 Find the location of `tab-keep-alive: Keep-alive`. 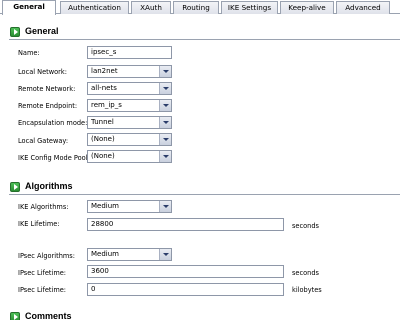

tab-keep-alive: Keep-alive is located at coordinates (307, 7).